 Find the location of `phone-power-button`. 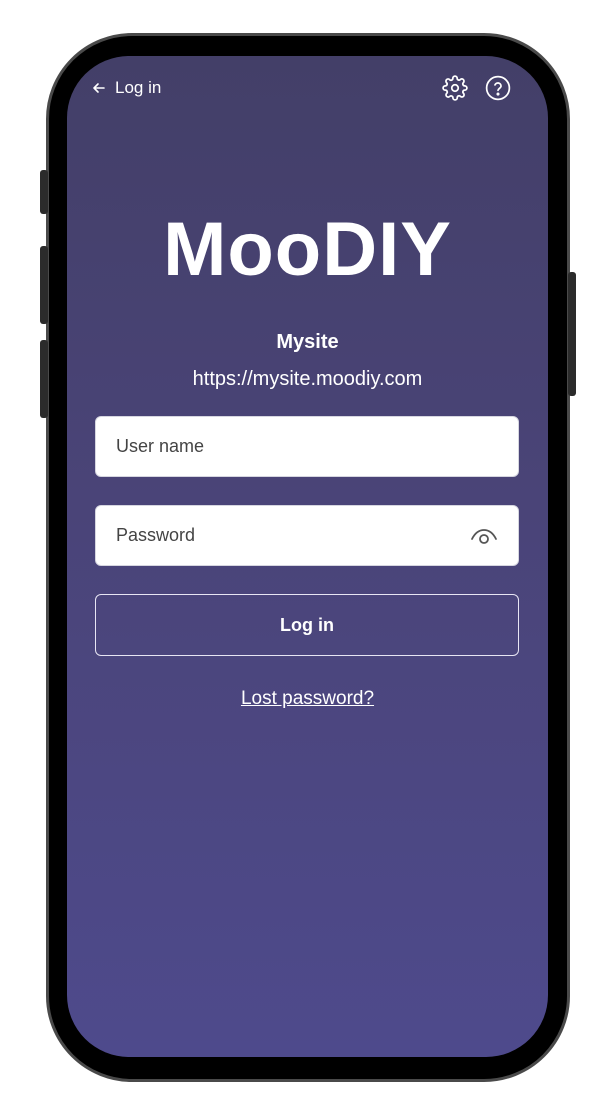

phone-power-button is located at coordinates (572, 334).